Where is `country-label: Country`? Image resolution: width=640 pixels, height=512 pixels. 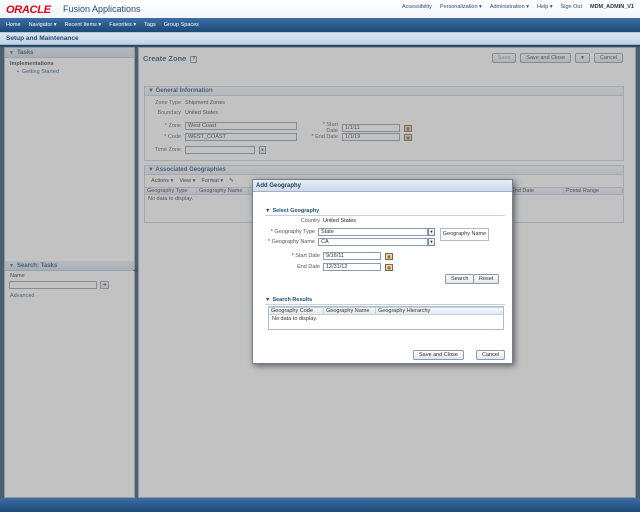
country-label: Country is located at coordinates (310, 221).